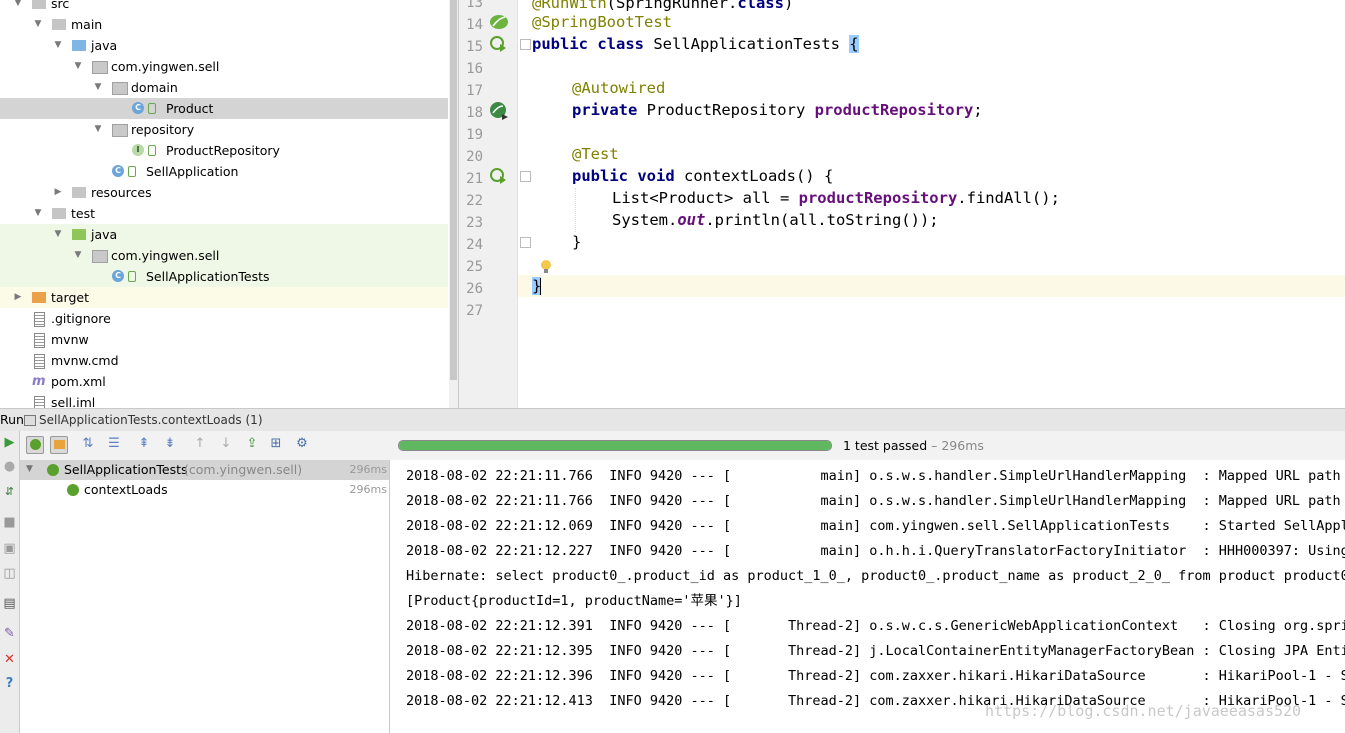 This screenshot has height=733, width=1345. What do you see at coordinates (576, 242) in the screenshot?
I see `code-line-24: }` at bounding box center [576, 242].